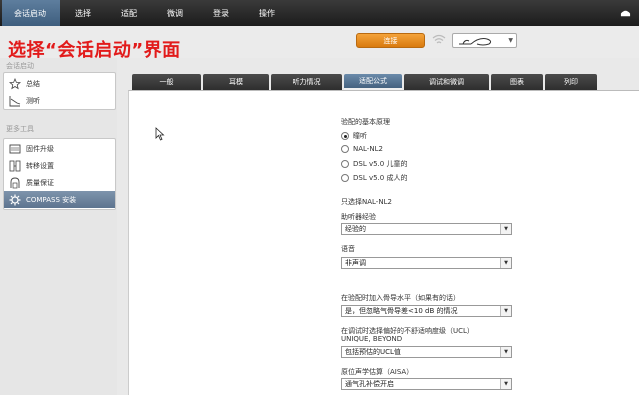  I want to click on tab-tune: 调试和微调, so click(446, 82).